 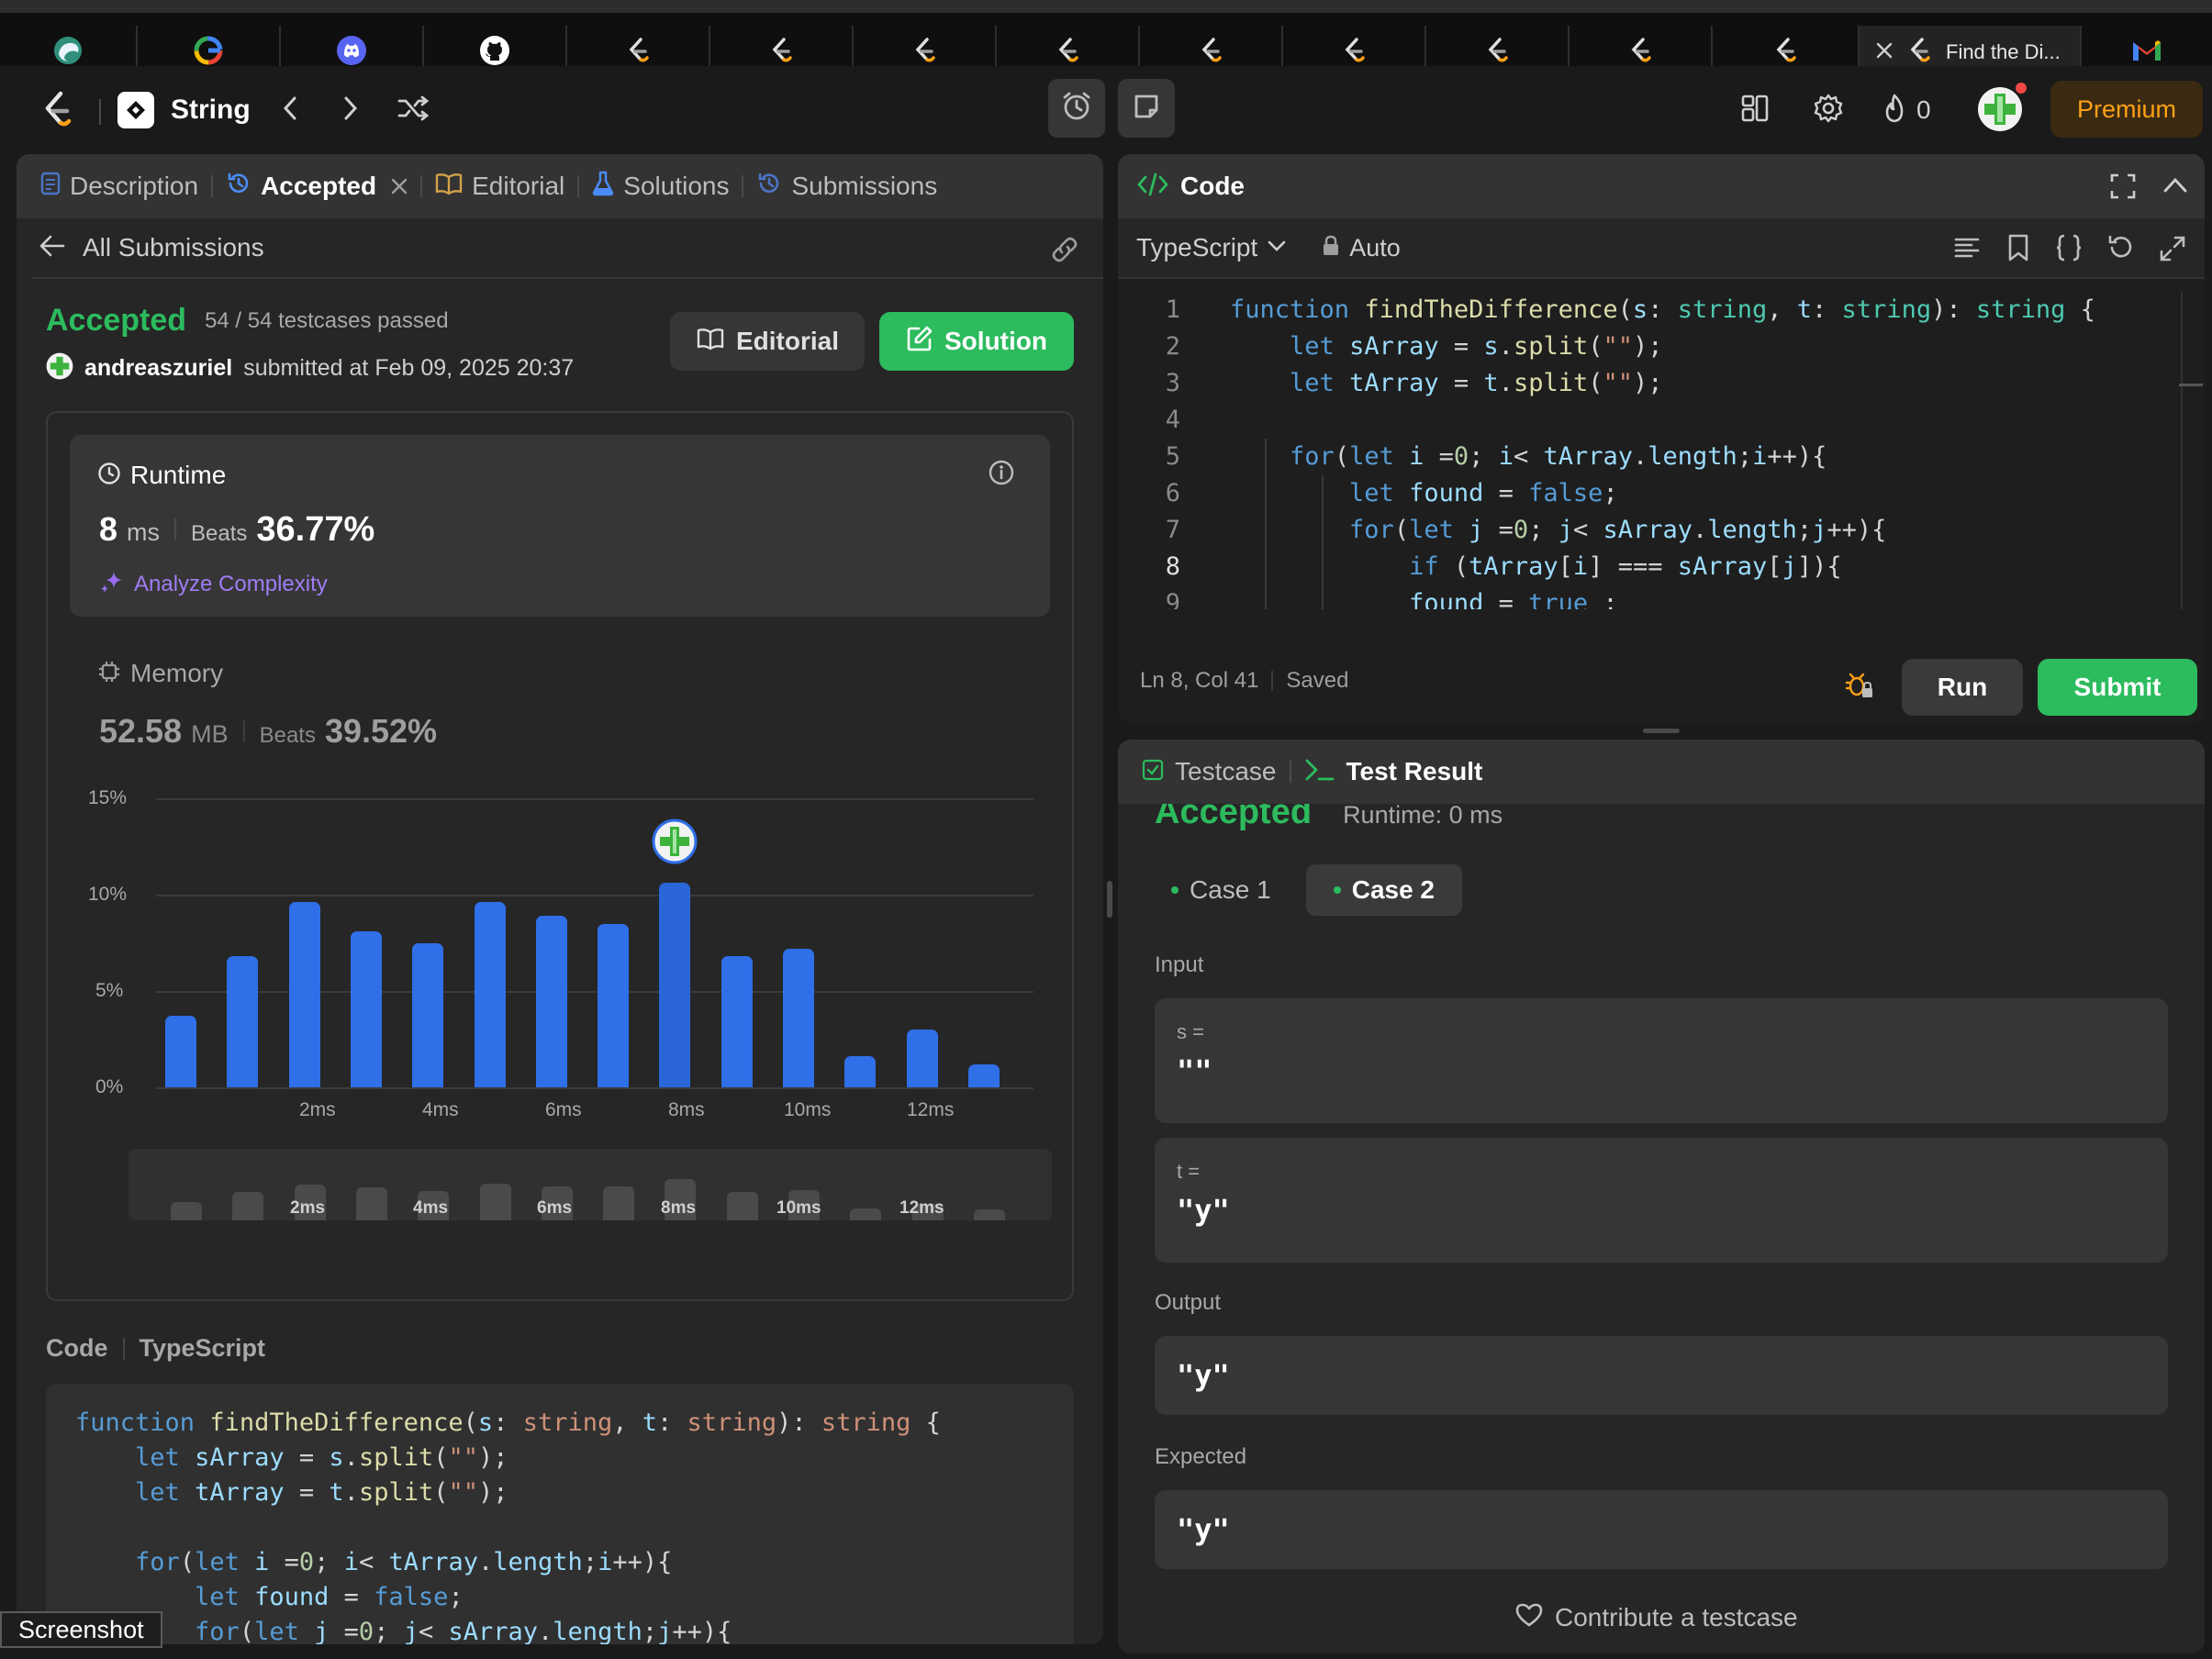 What do you see at coordinates (399, 186) in the screenshot?
I see `close-icon` at bounding box center [399, 186].